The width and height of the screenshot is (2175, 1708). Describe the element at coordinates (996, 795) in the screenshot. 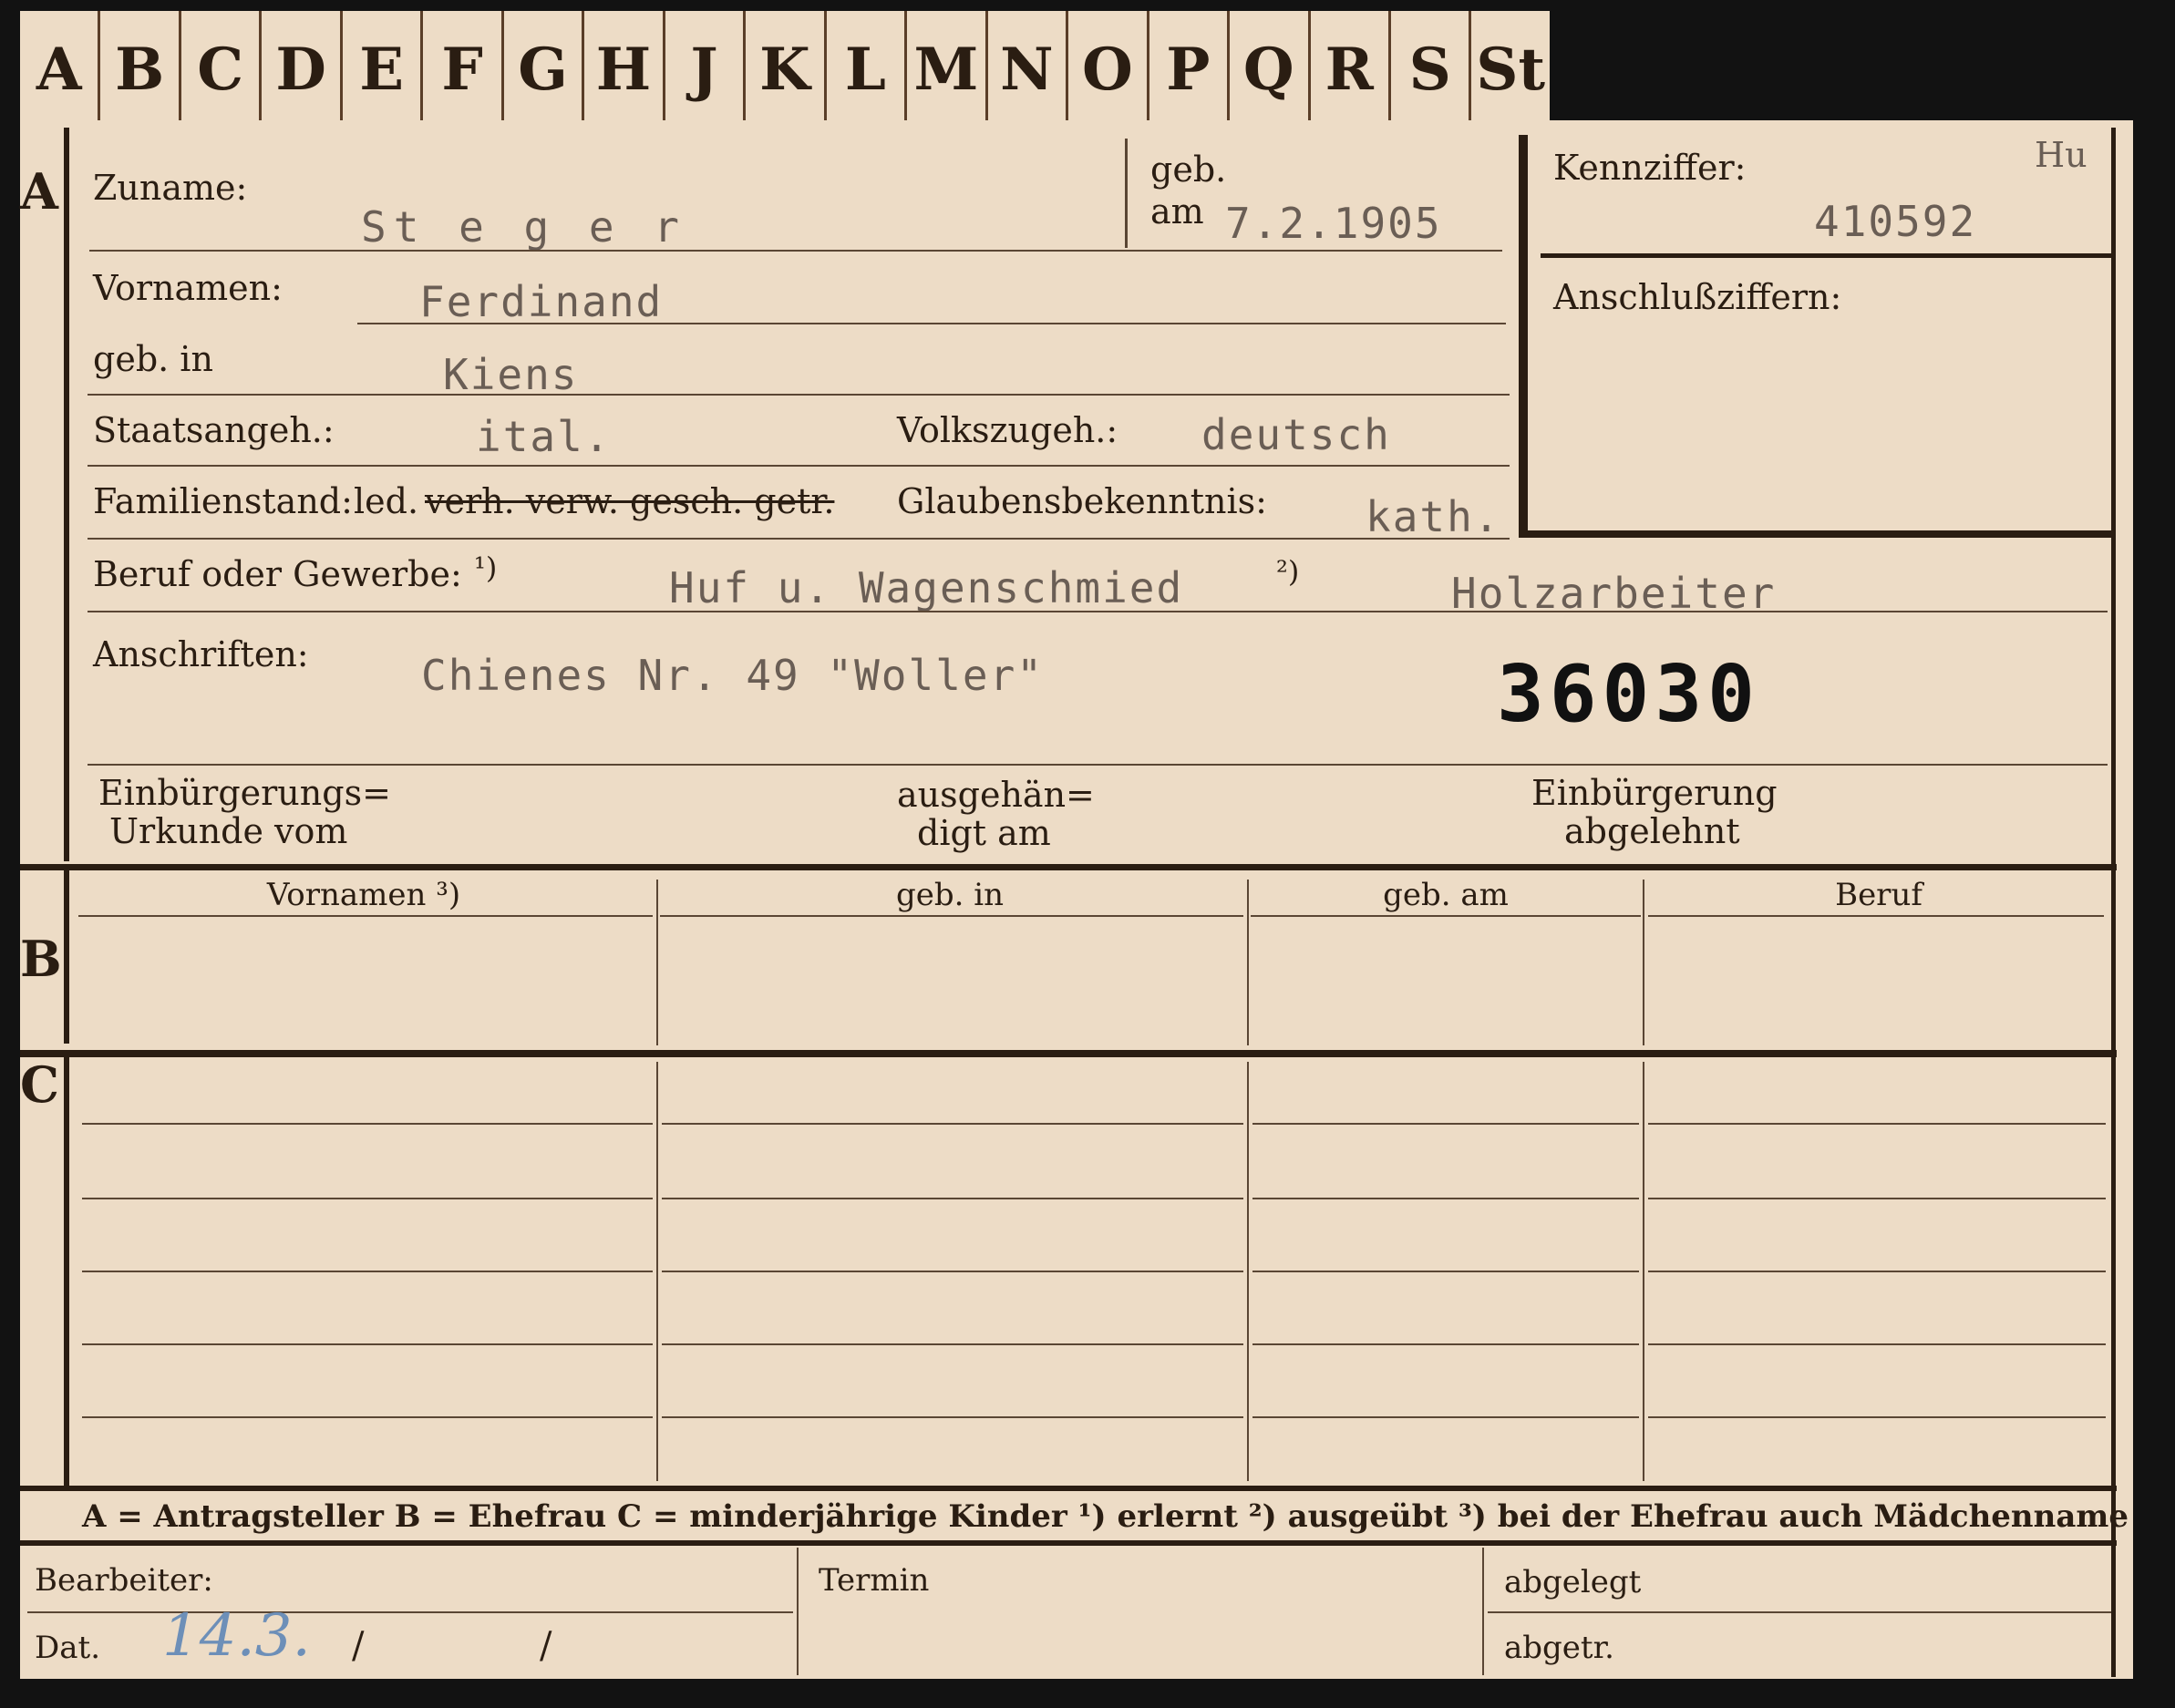

I see `ausgehaendigt-label-1: ausgehän=` at that location.